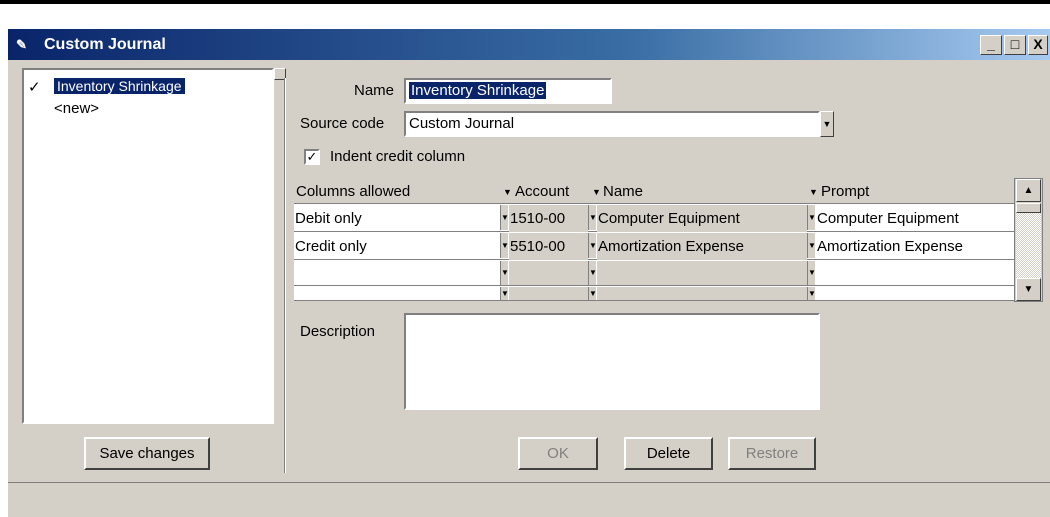 The height and width of the screenshot is (517, 1050). I want to click on cell-name: Amortization Expense, so click(702, 246).